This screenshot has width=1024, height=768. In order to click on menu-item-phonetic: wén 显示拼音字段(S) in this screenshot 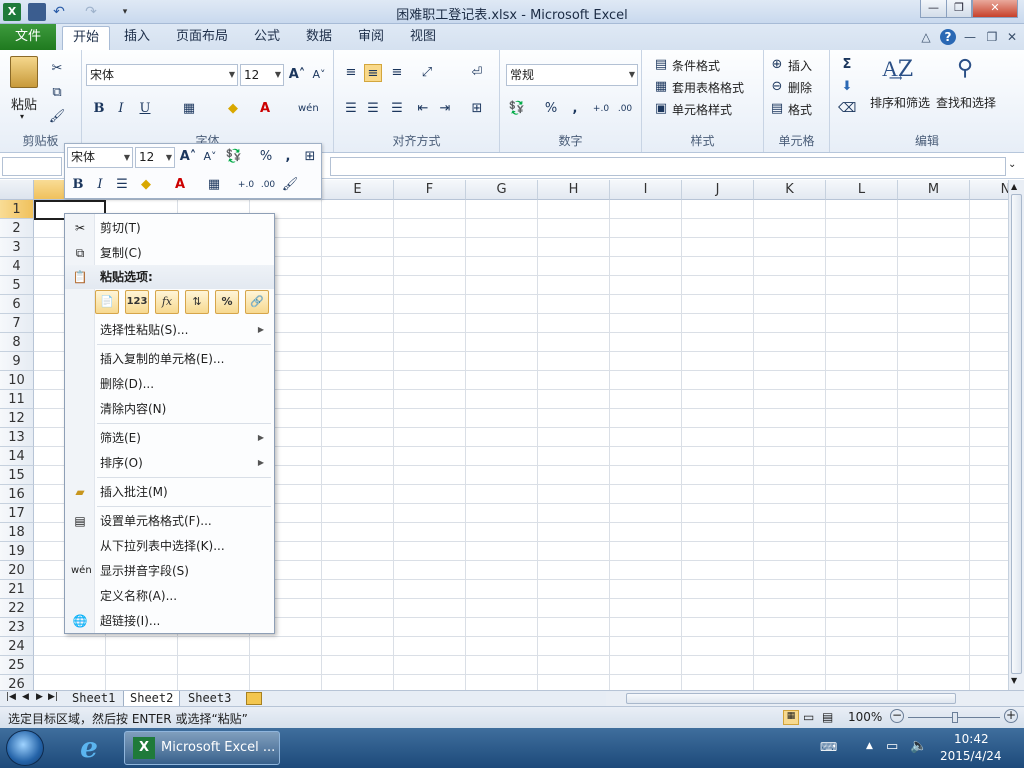, I will do `click(169, 571)`.